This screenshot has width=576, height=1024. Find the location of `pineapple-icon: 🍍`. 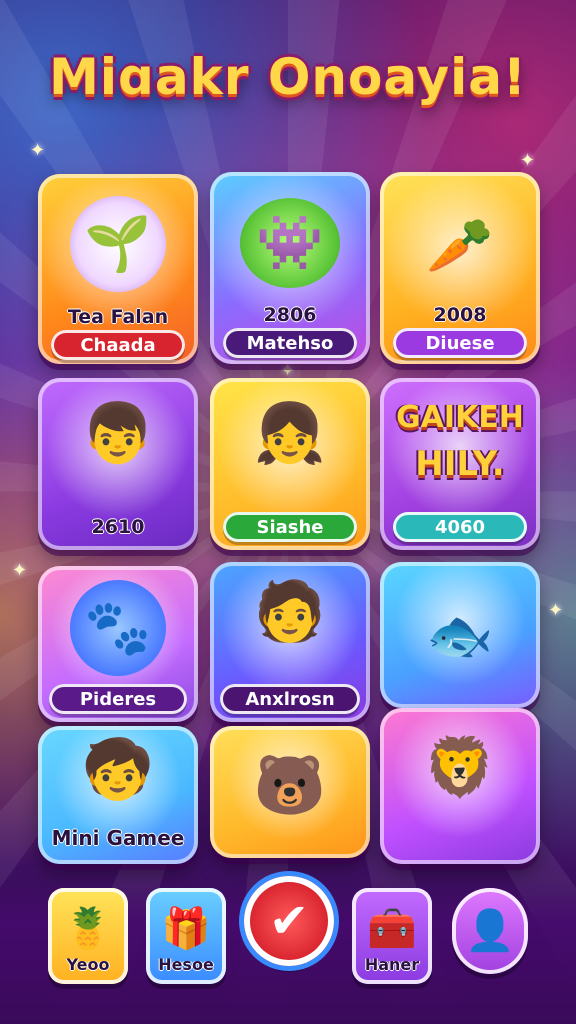

pineapple-icon: 🍍 is located at coordinates (88, 929).